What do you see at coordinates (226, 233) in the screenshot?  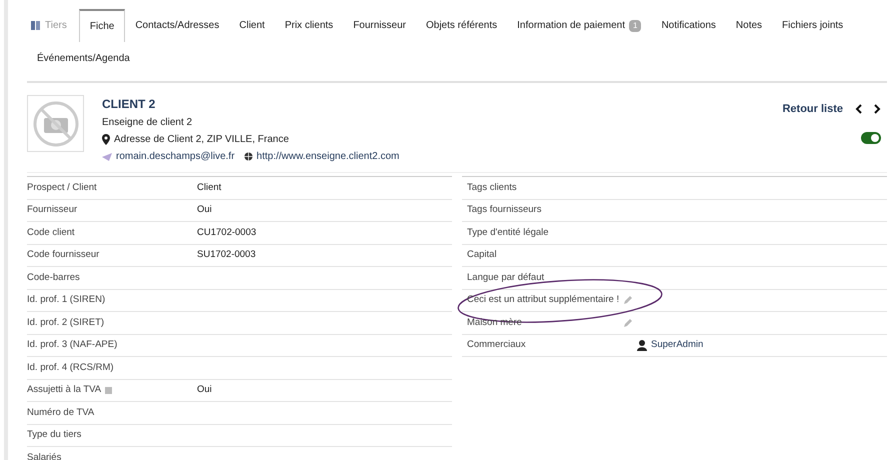 I see `field-value: CU1702-0003` at bounding box center [226, 233].